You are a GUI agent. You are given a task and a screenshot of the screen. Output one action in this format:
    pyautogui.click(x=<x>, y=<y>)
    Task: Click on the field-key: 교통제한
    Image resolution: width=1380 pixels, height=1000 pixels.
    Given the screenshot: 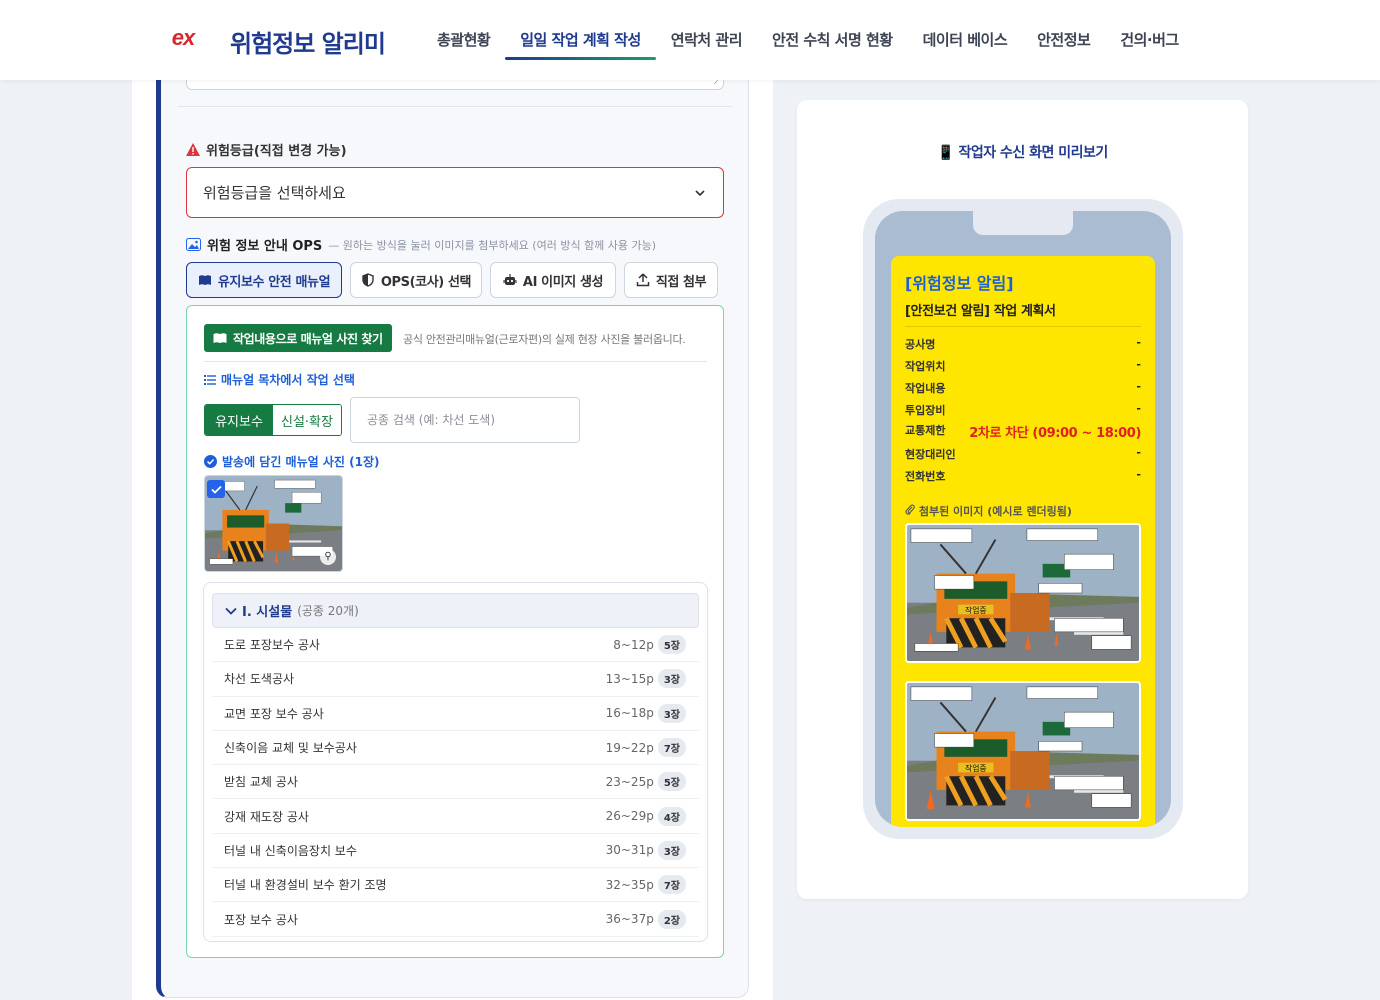 What is the action you would take?
    pyautogui.click(x=925, y=430)
    